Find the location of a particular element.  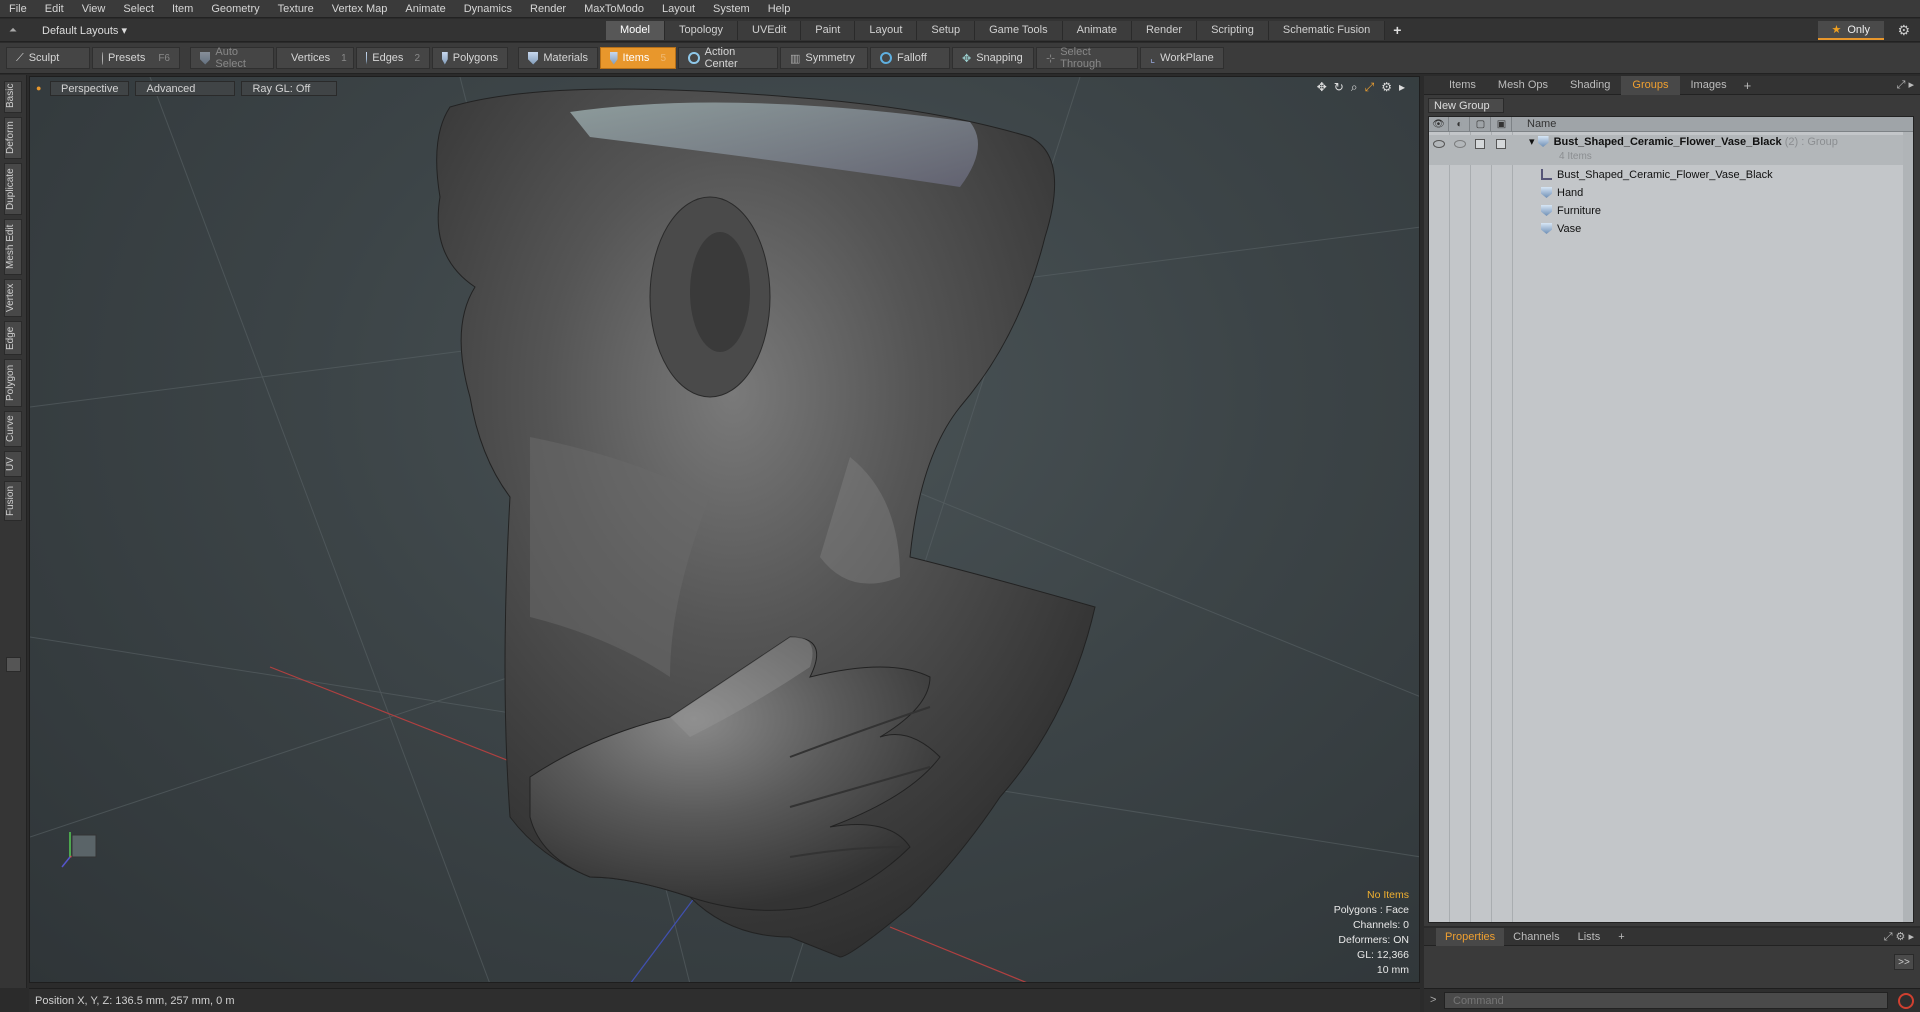

lock-checkbox is located at coordinates (1480, 144).